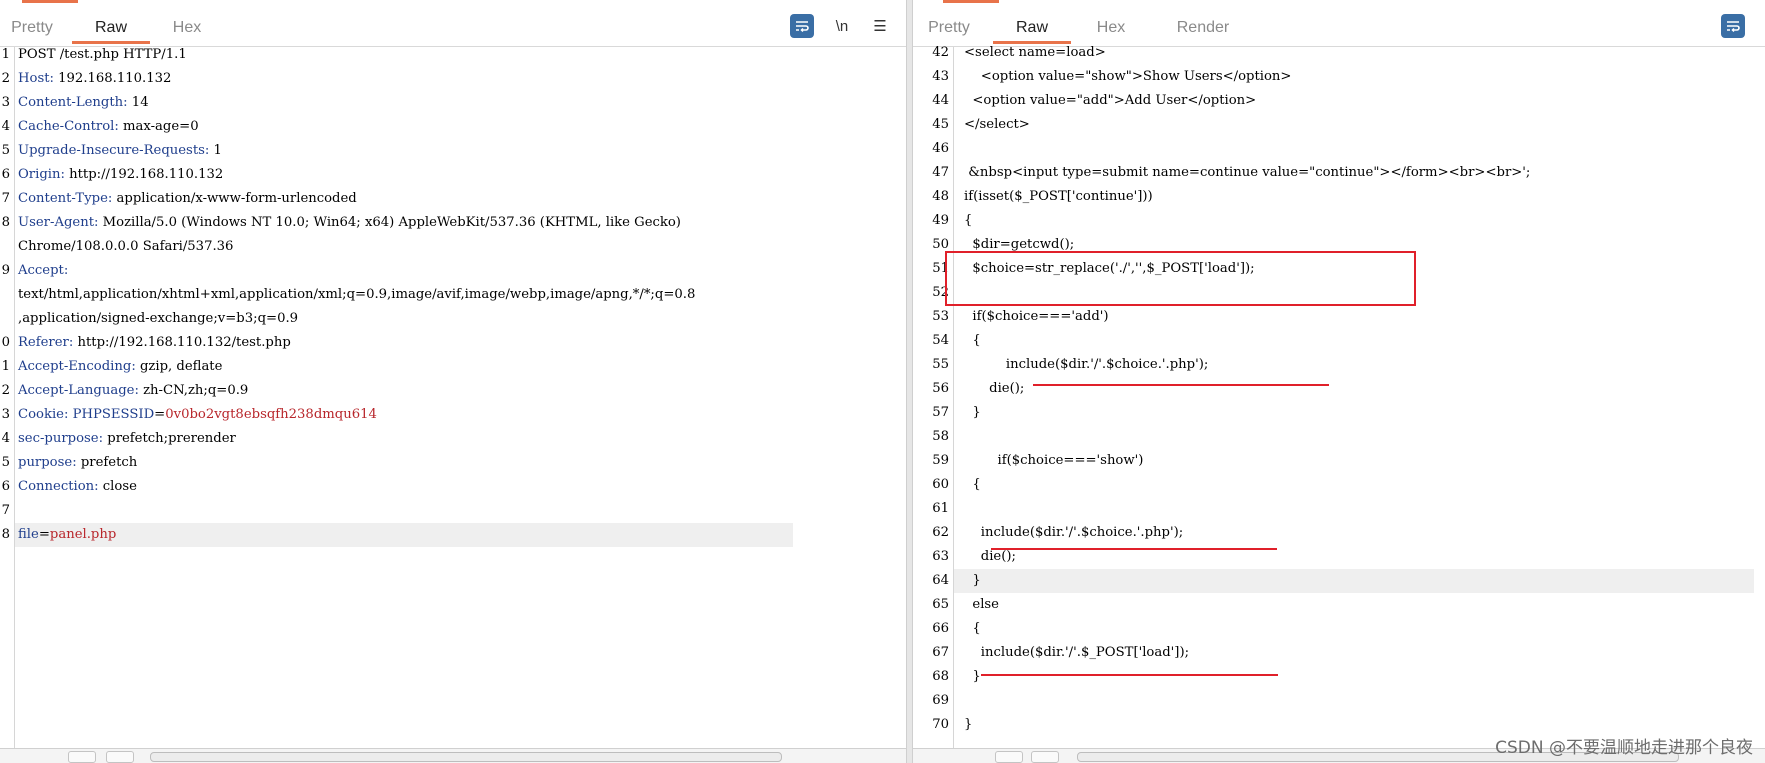 The height and width of the screenshot is (763, 1765). I want to click on line-number: 42, so click(940, 52).